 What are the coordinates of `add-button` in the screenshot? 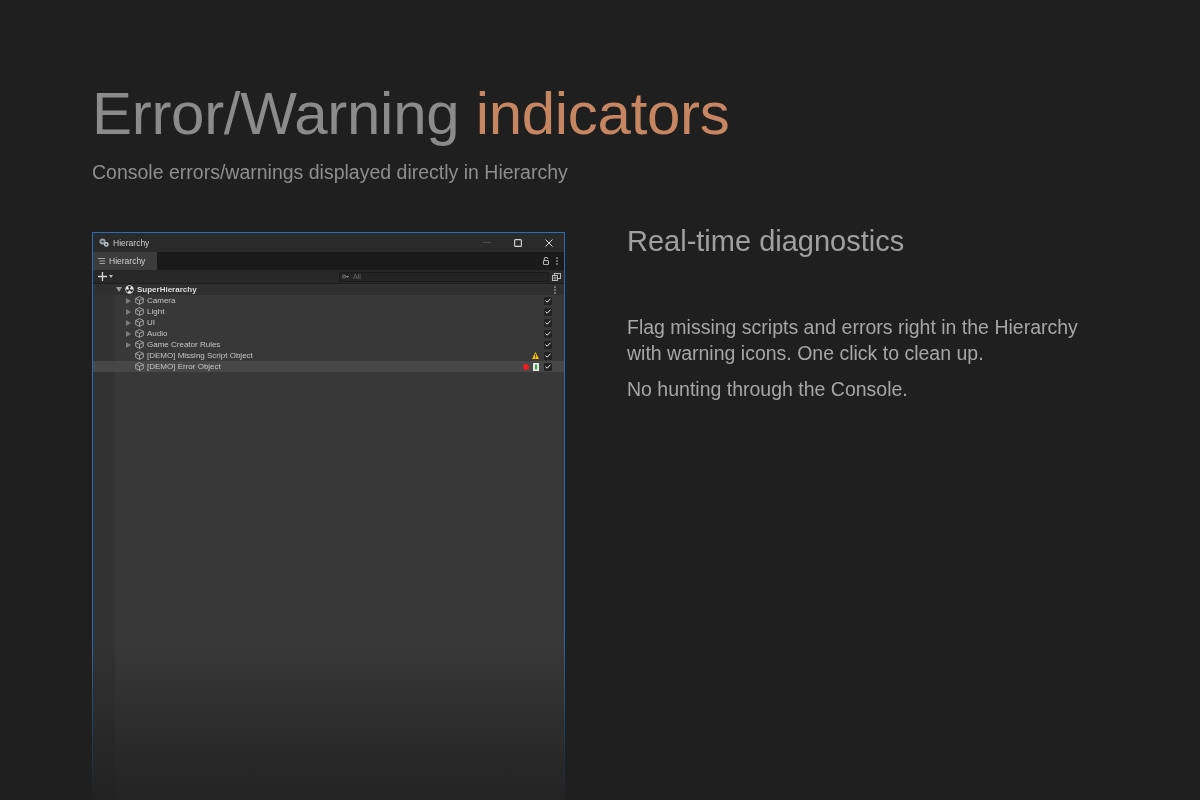 It's located at (105, 276).